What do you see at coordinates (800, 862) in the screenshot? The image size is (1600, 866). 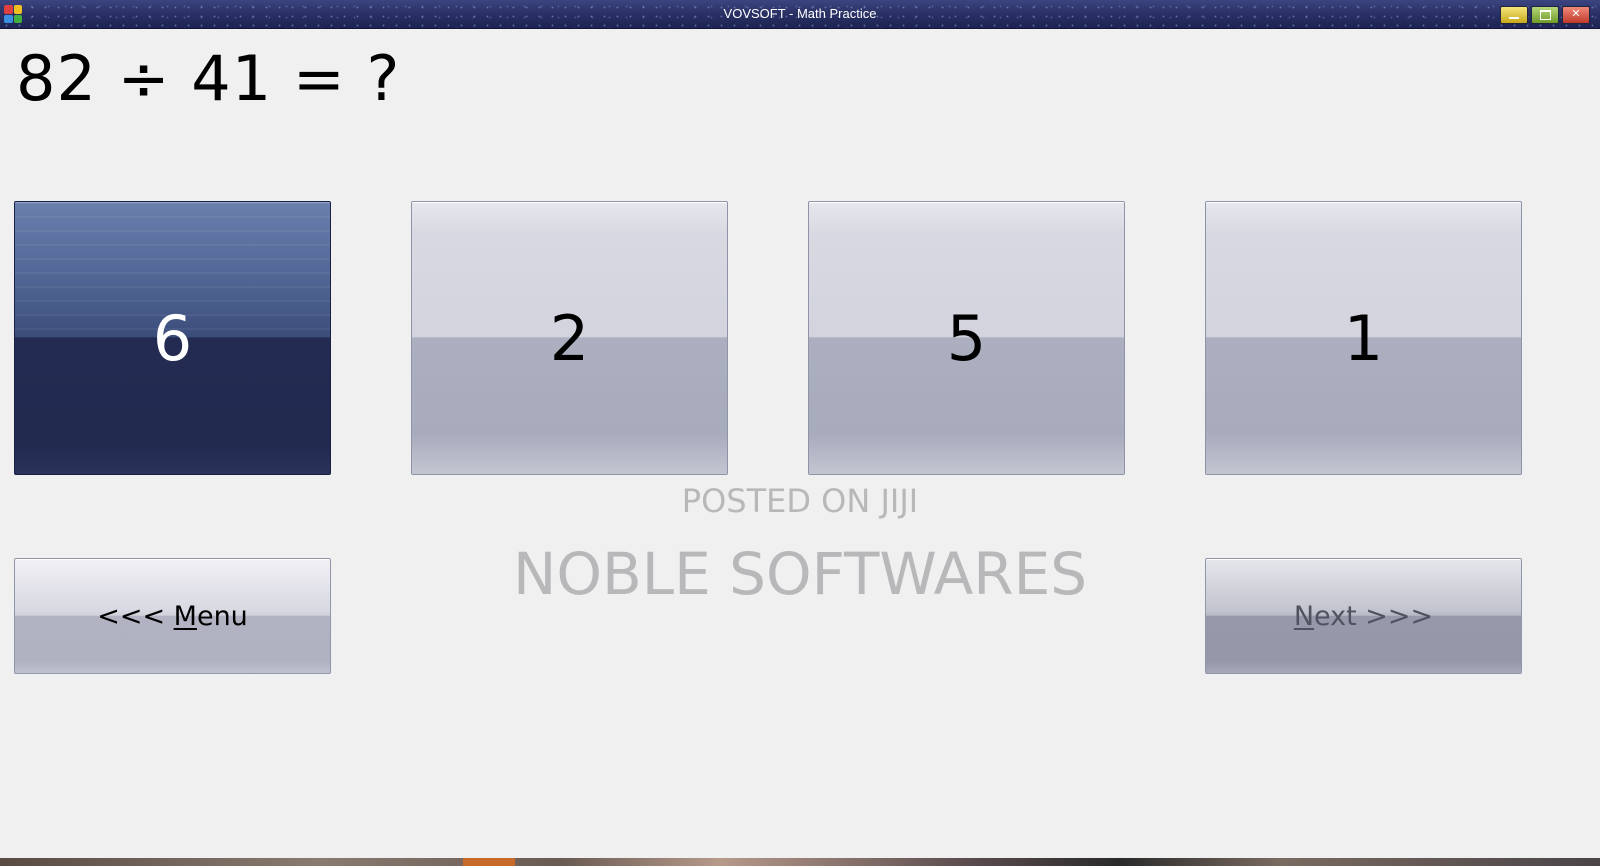 I see `taskbar-strip` at bounding box center [800, 862].